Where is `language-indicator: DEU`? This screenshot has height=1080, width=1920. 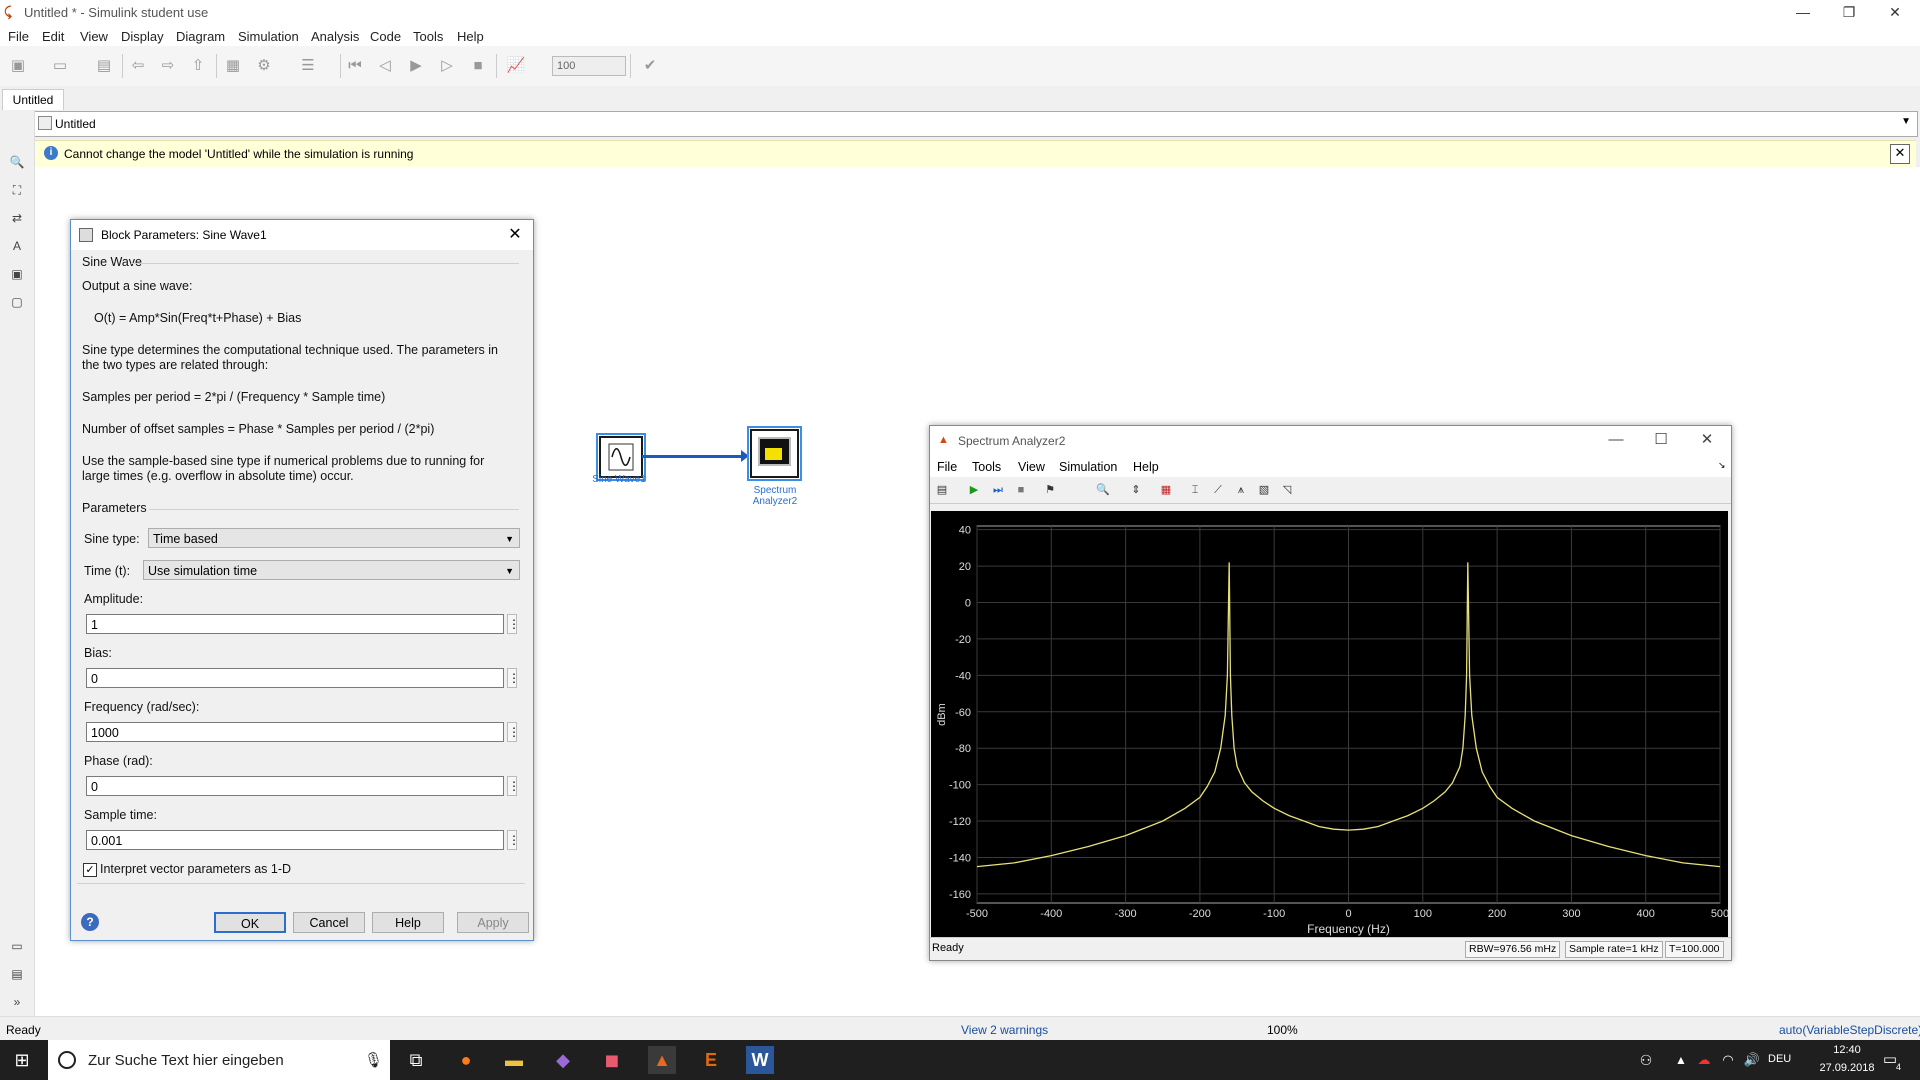 language-indicator: DEU is located at coordinates (1779, 1059).